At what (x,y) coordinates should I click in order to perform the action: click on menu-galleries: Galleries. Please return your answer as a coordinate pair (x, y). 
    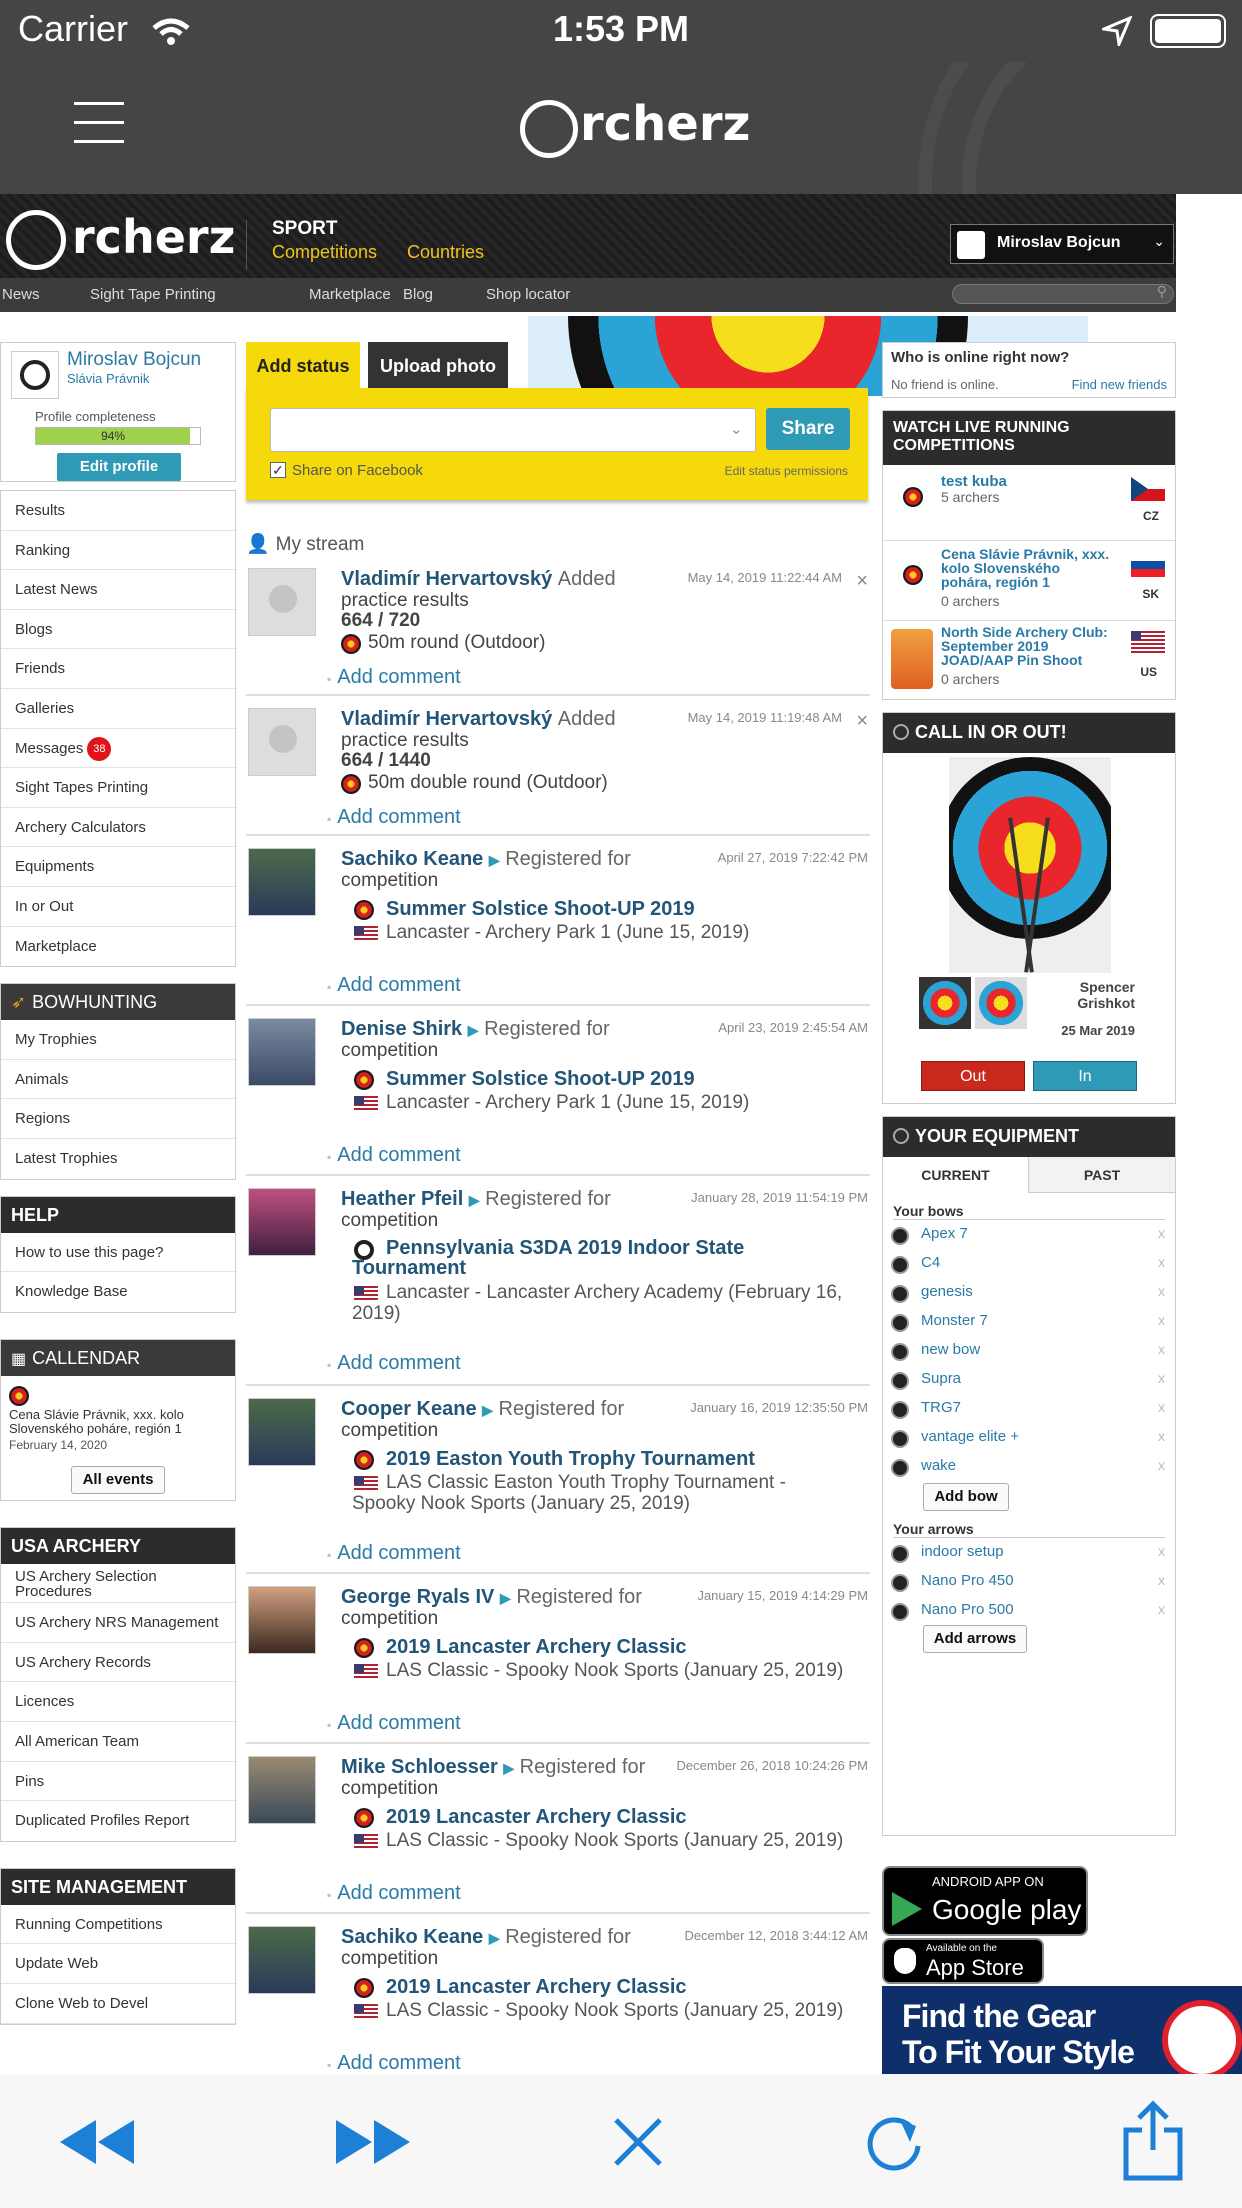
    Looking at the image, I should click on (118, 709).